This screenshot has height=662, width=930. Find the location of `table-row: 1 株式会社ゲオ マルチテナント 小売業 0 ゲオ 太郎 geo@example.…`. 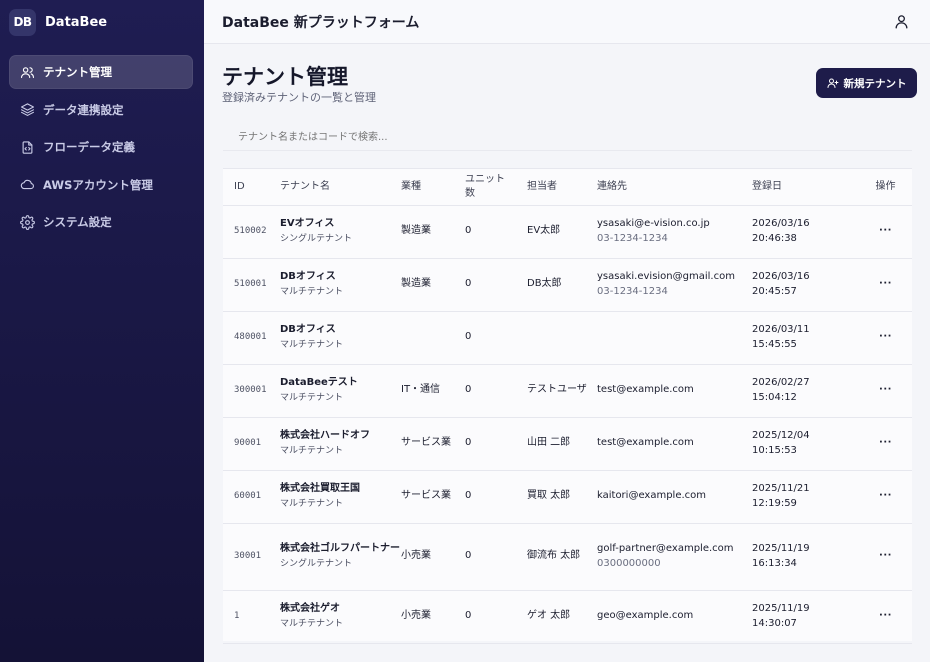

table-row: 1 株式会社ゲオ マルチテナント 小売業 0 ゲオ 太郎 geo@example.… is located at coordinates (567, 617).